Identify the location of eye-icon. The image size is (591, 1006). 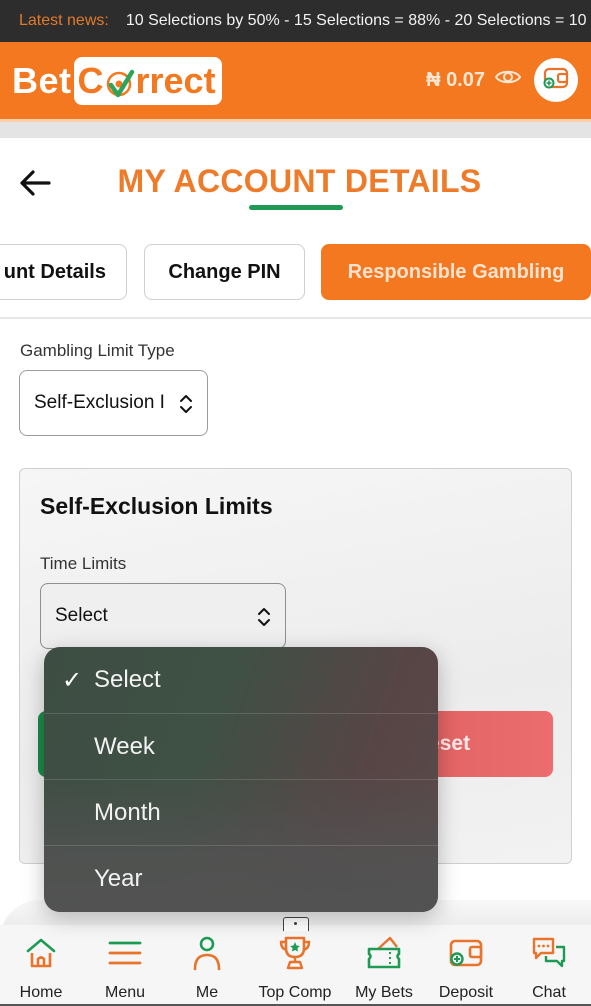
(508, 80).